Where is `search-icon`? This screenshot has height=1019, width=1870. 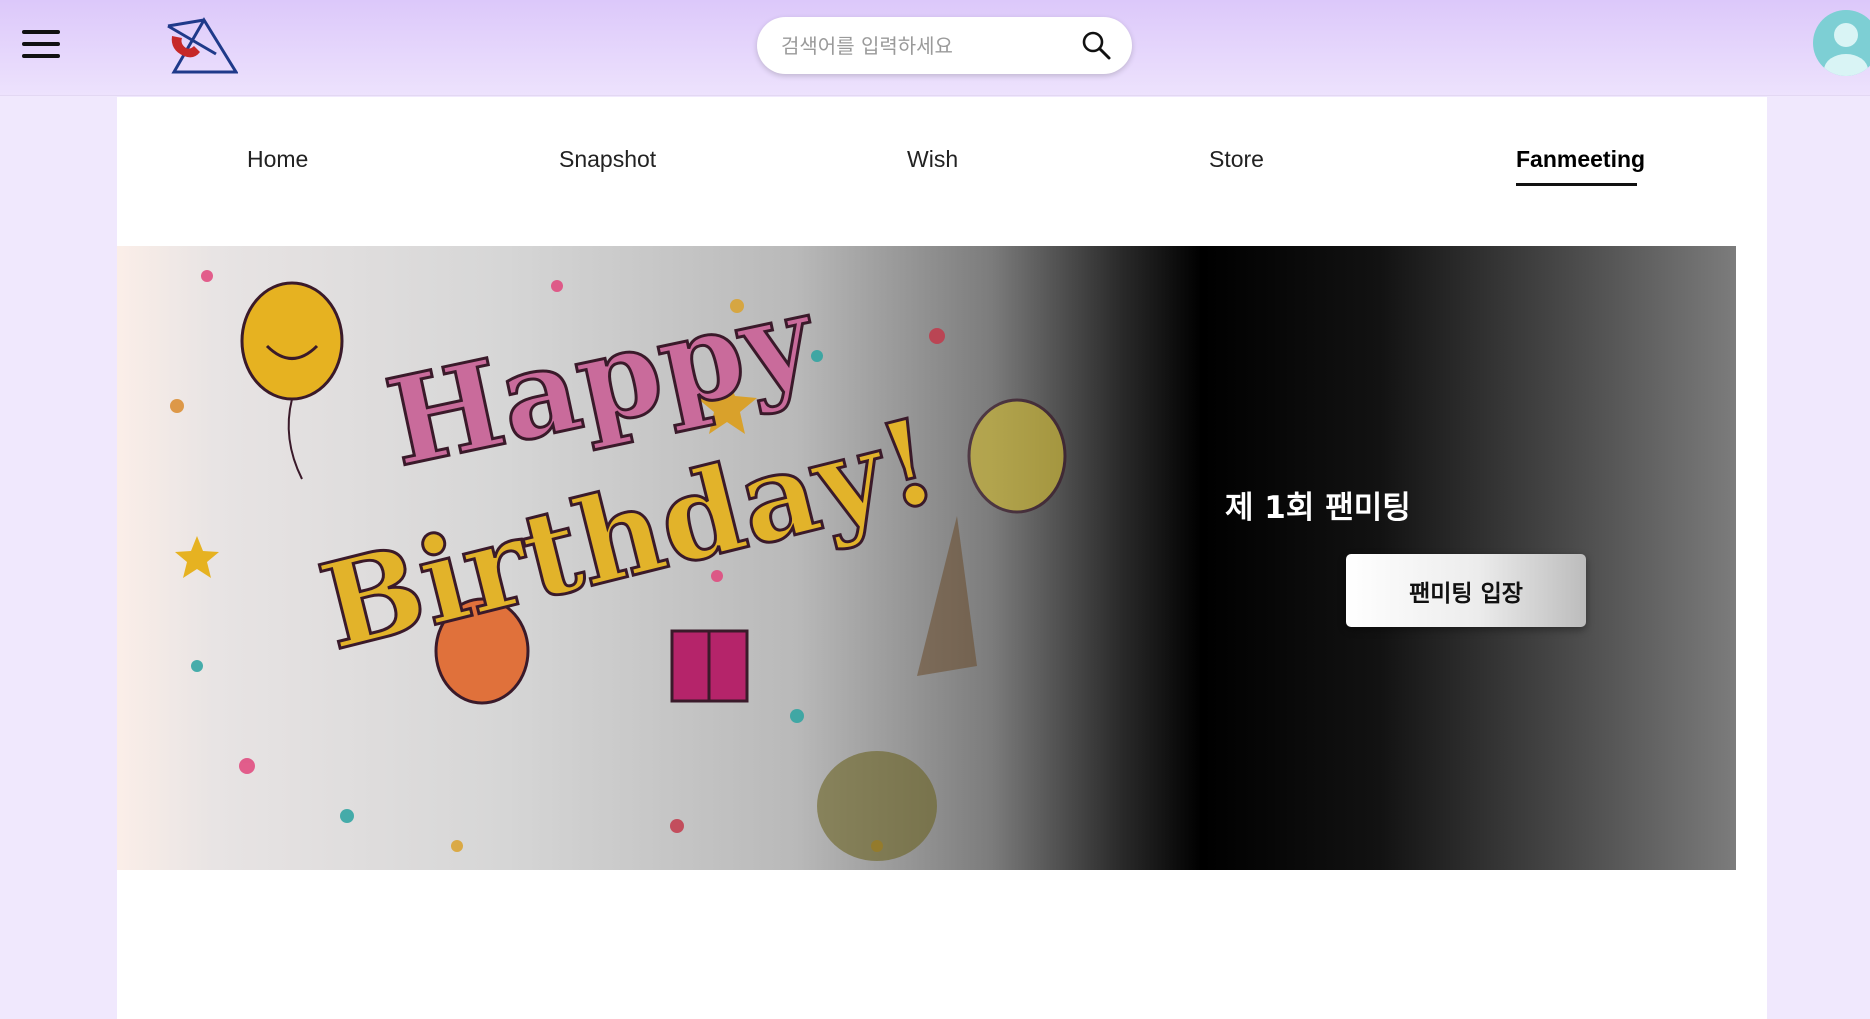 search-icon is located at coordinates (1096, 45).